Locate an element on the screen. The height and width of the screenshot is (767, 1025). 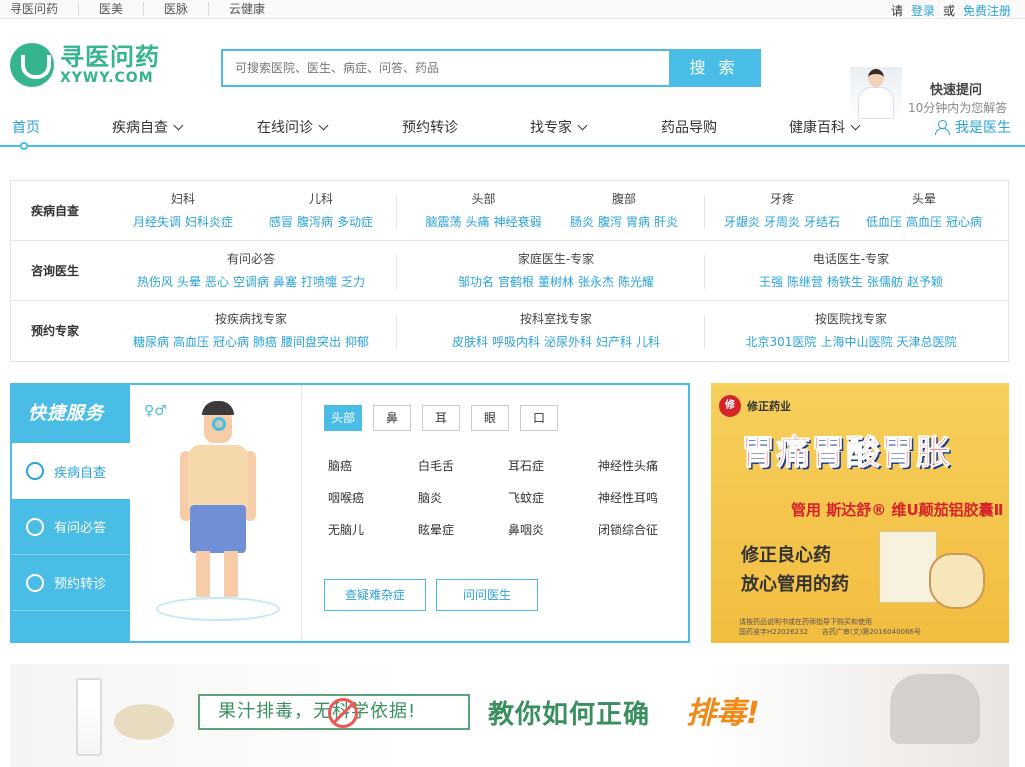
nav-disease-check: 疾病自查 is located at coordinates (148, 127).